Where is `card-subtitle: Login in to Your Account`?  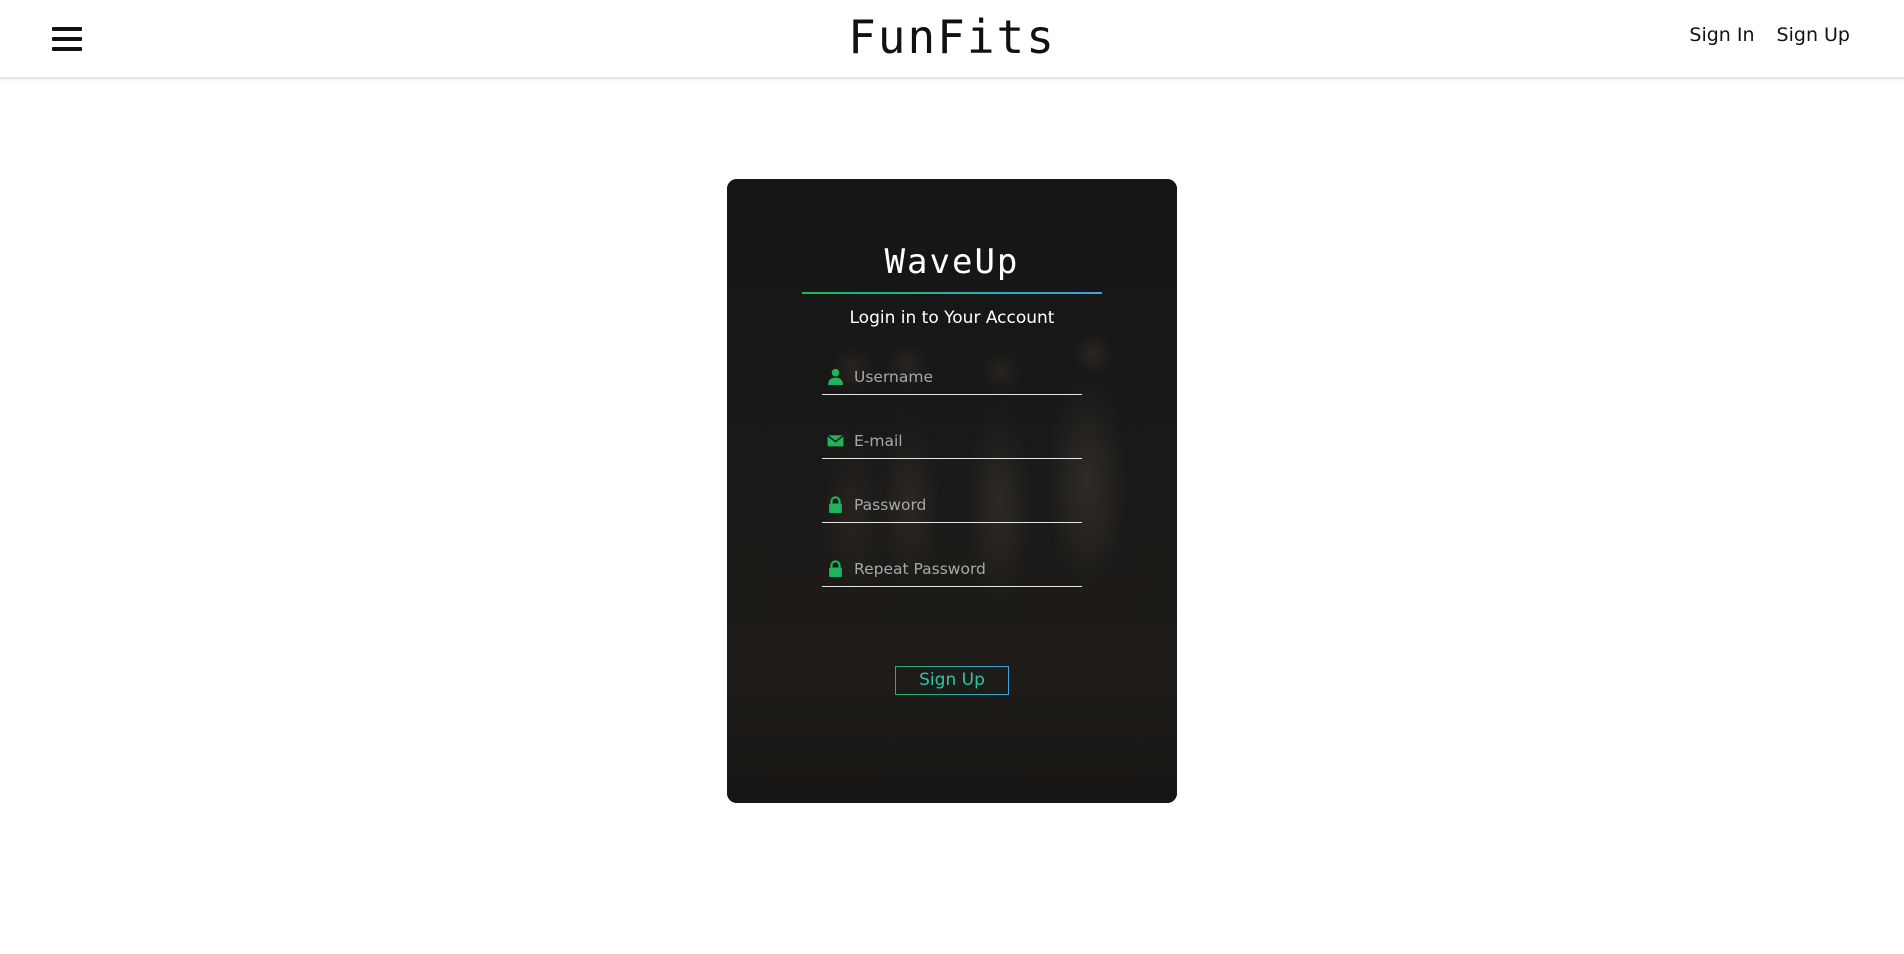 card-subtitle: Login in to Your Account is located at coordinates (952, 318).